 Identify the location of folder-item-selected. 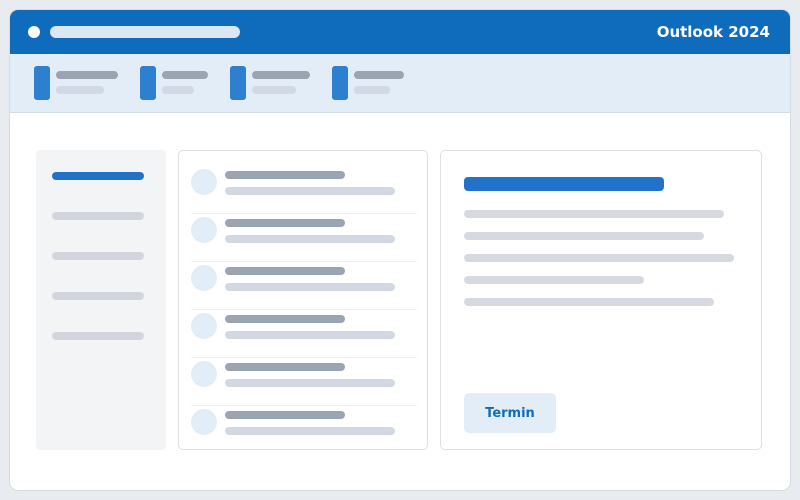
(98, 176).